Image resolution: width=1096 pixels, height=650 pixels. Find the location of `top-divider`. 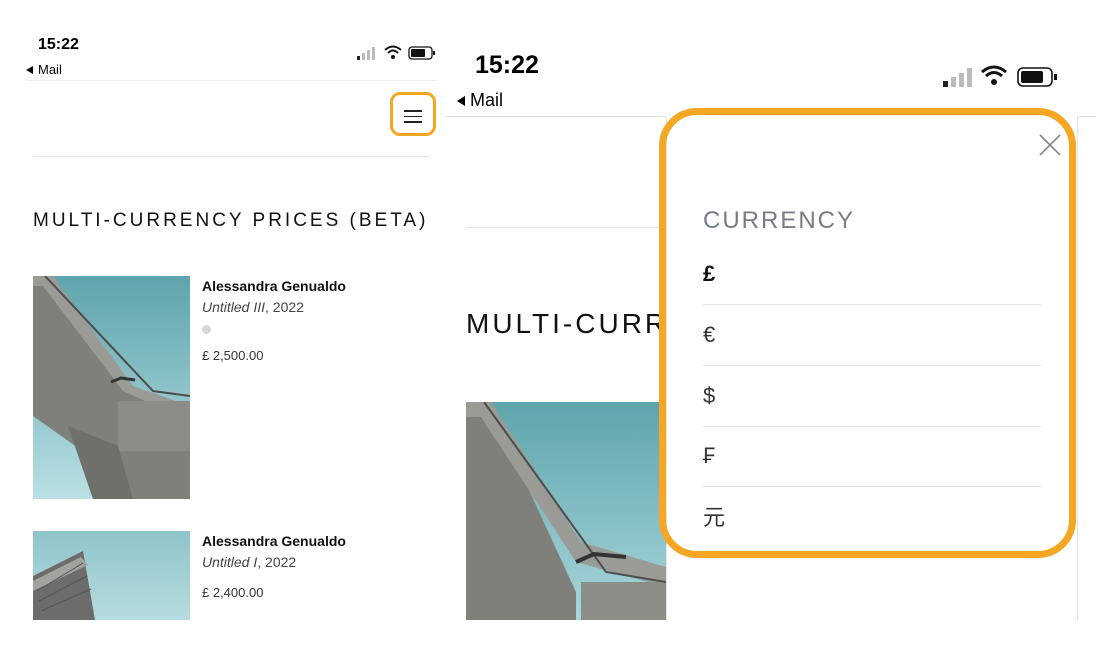

top-divider is located at coordinates (231, 80).